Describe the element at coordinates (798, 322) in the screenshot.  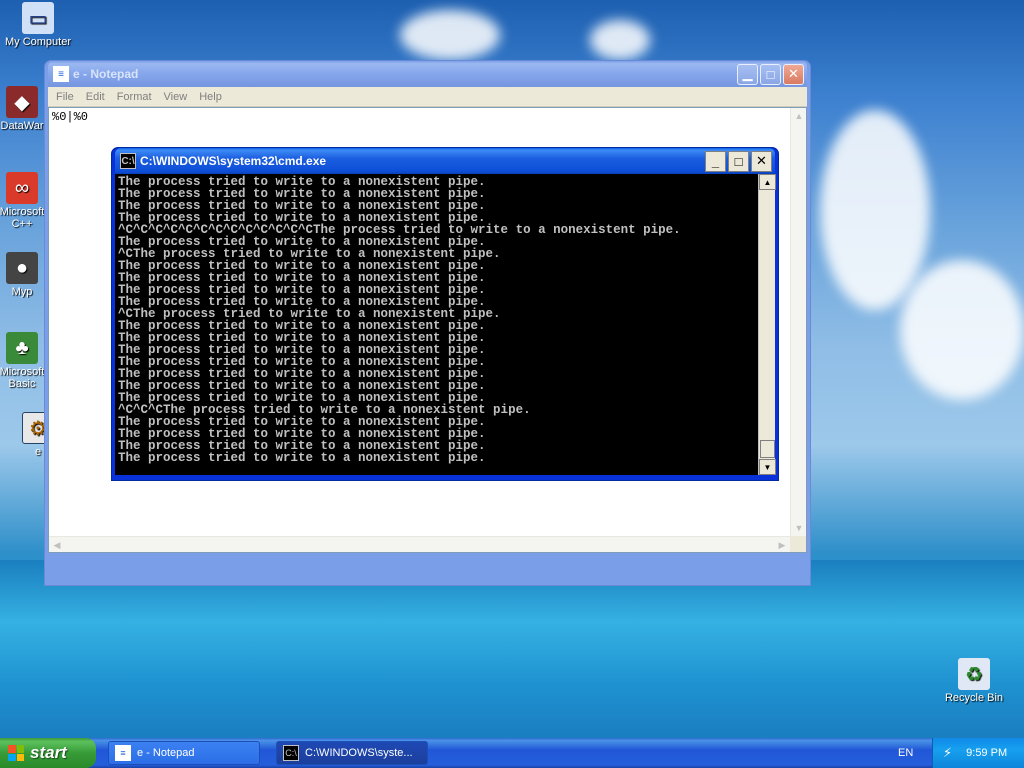
I see `notepad-vertical-scrollbar: ▲ ▼` at that location.